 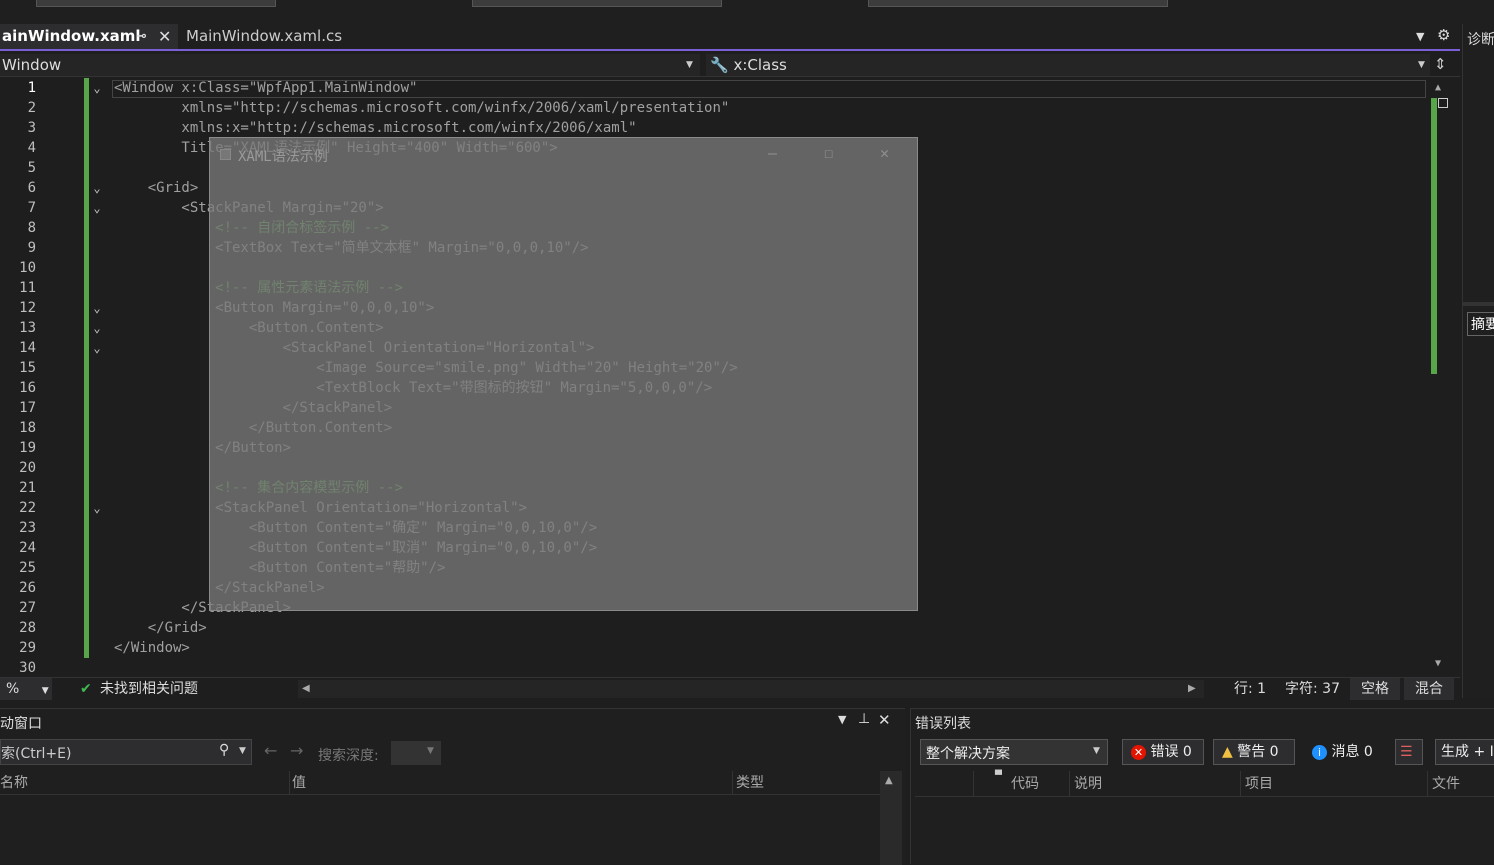 I want to click on line-number: 7, so click(x=31, y=208).